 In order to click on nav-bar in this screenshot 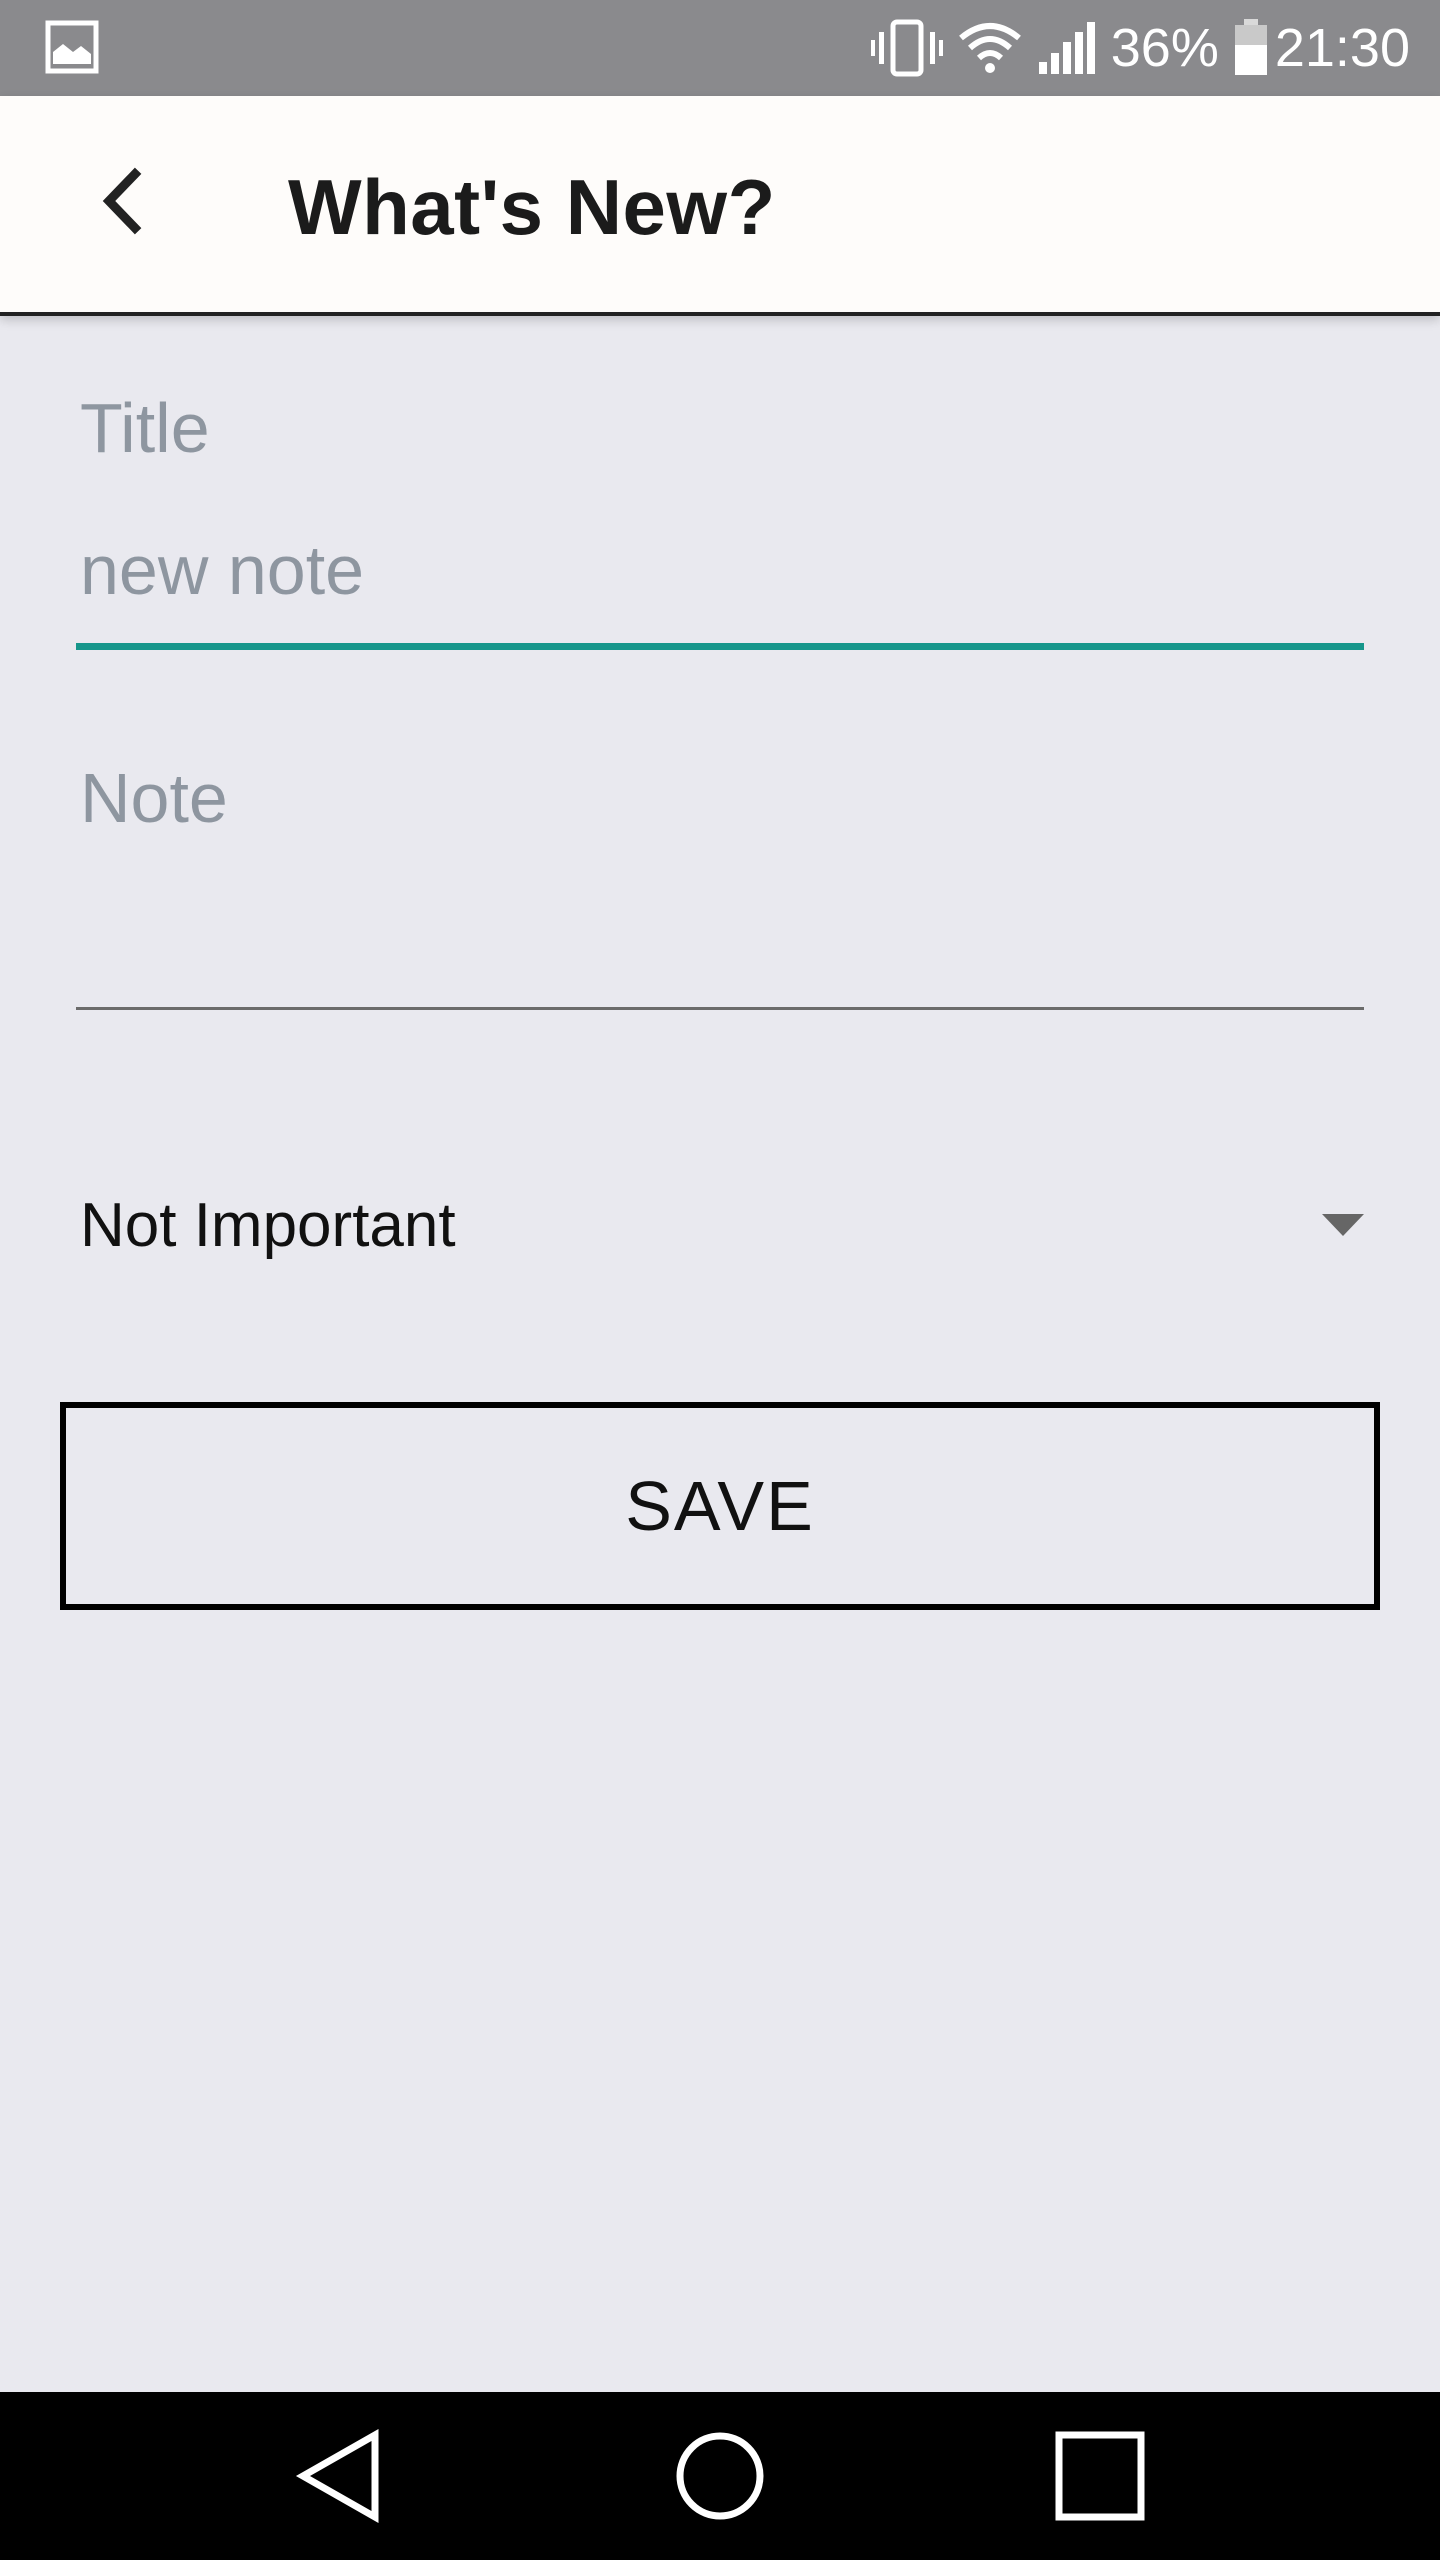, I will do `click(720, 2476)`.